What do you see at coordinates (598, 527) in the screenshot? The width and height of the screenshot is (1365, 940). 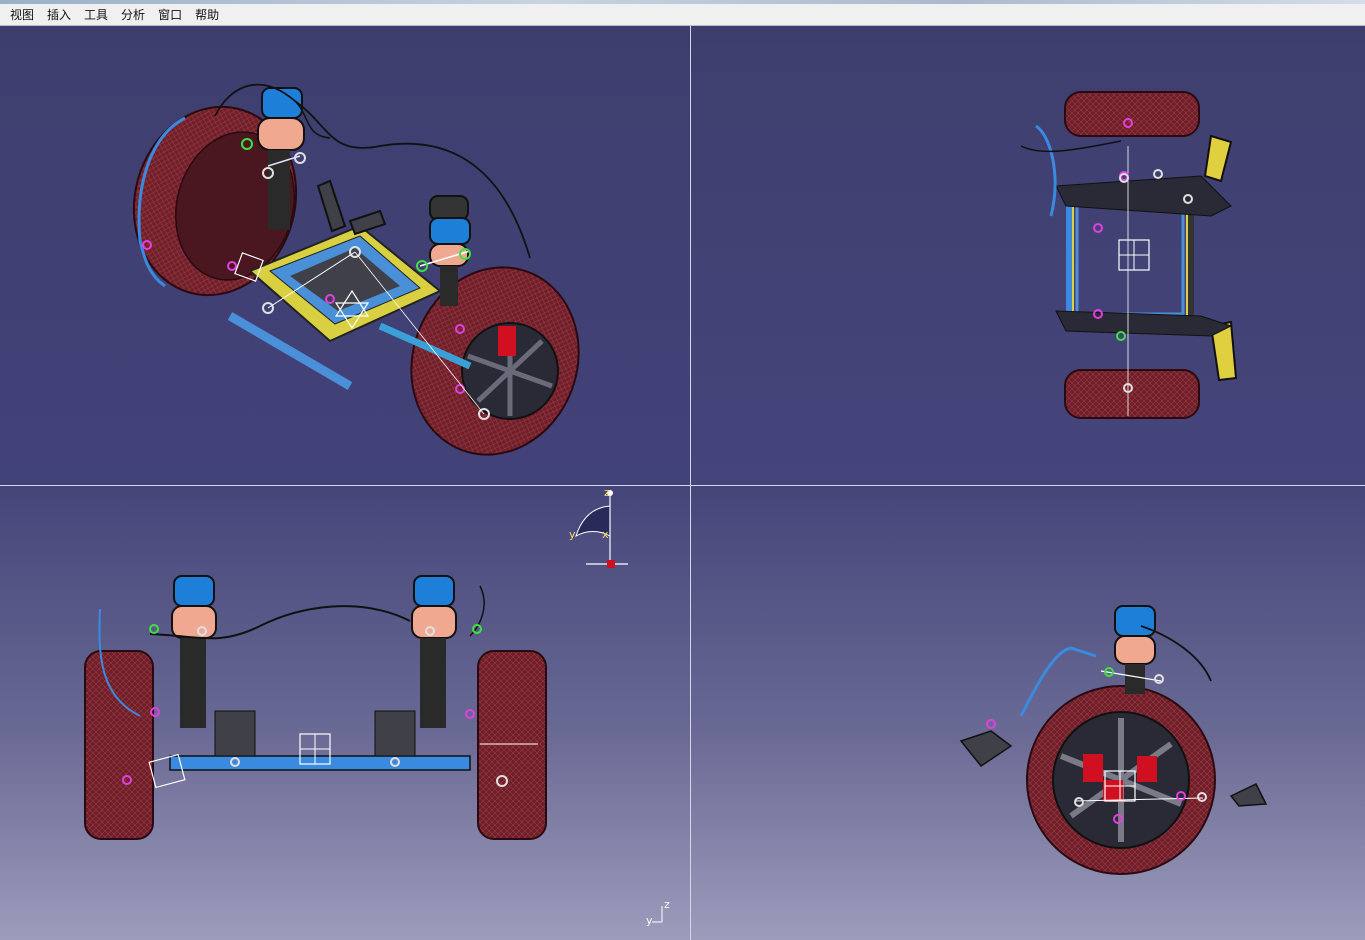 I see `compass-icon: z y x` at bounding box center [598, 527].